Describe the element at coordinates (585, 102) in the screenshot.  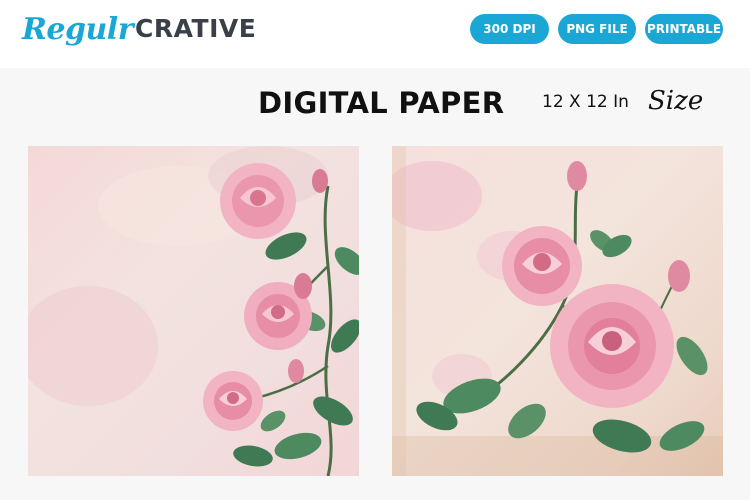
I see `size-dimensions: 12 X 12 In` at that location.